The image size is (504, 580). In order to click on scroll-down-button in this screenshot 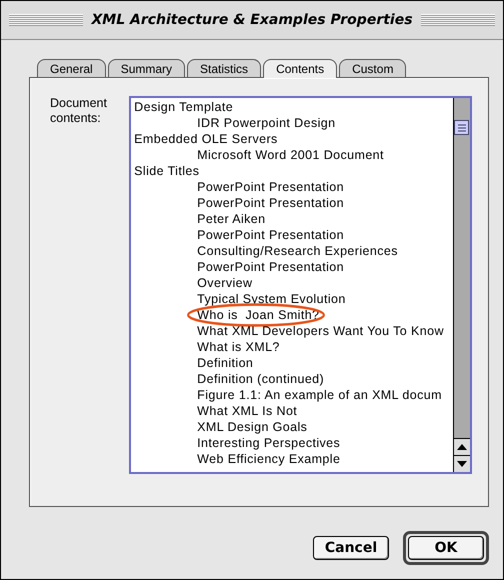, I will do `click(462, 463)`.